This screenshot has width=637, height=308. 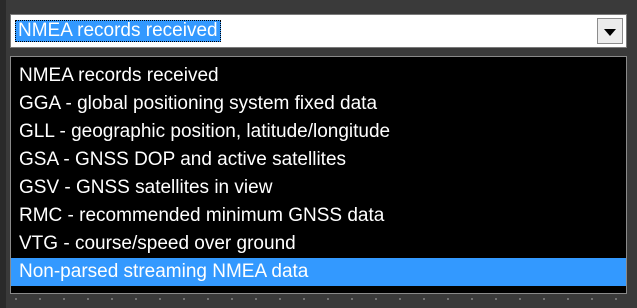 What do you see at coordinates (118, 31) in the screenshot?
I see `combobox-selected-value: NMEA records received` at bounding box center [118, 31].